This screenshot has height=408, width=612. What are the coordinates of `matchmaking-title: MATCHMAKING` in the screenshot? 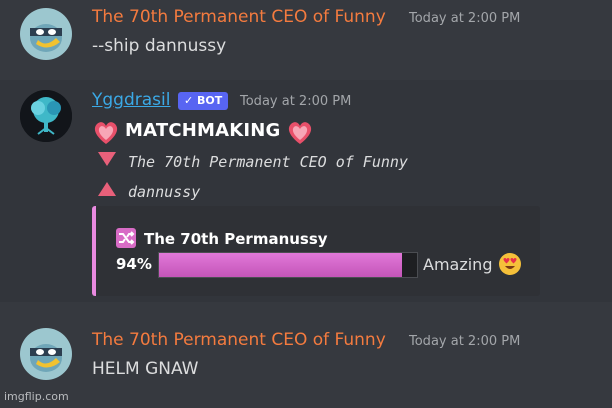 It's located at (203, 130).